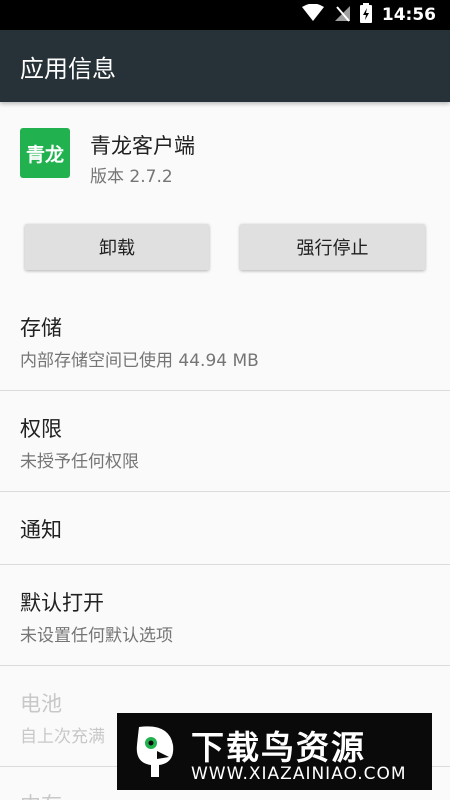 Image resolution: width=450 pixels, height=800 pixels. What do you see at coordinates (142, 146) in the screenshot?
I see `app-name: 青龙客户端` at bounding box center [142, 146].